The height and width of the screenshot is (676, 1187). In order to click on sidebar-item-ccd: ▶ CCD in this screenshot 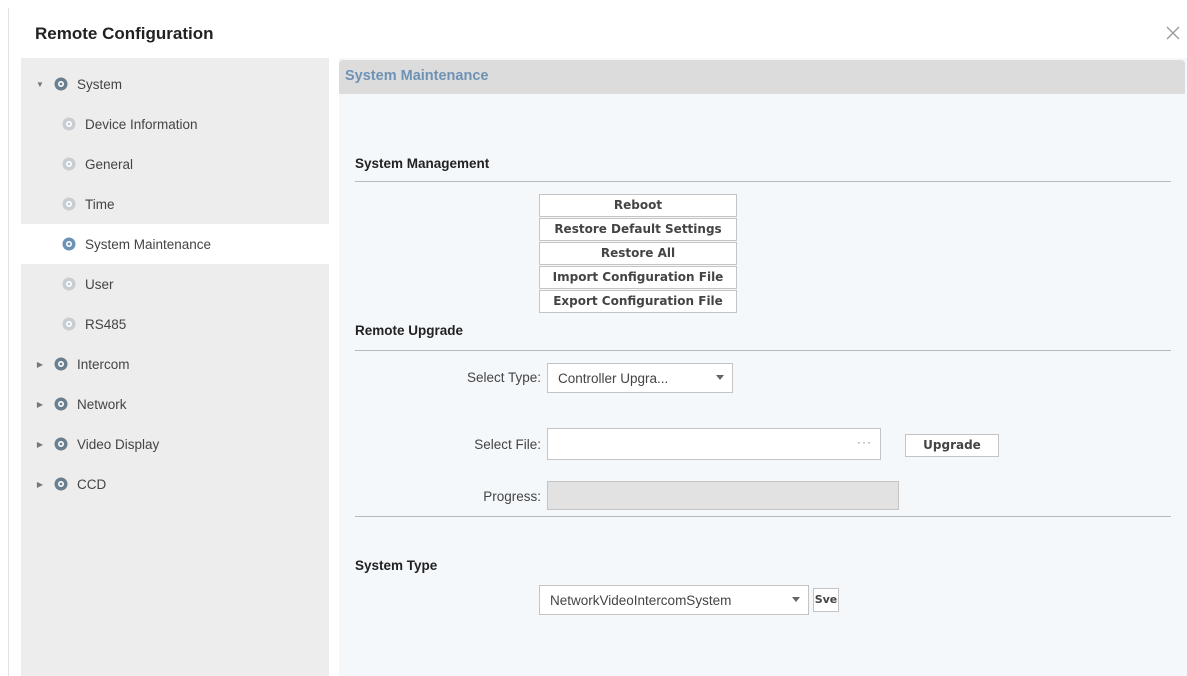, I will do `click(175, 484)`.